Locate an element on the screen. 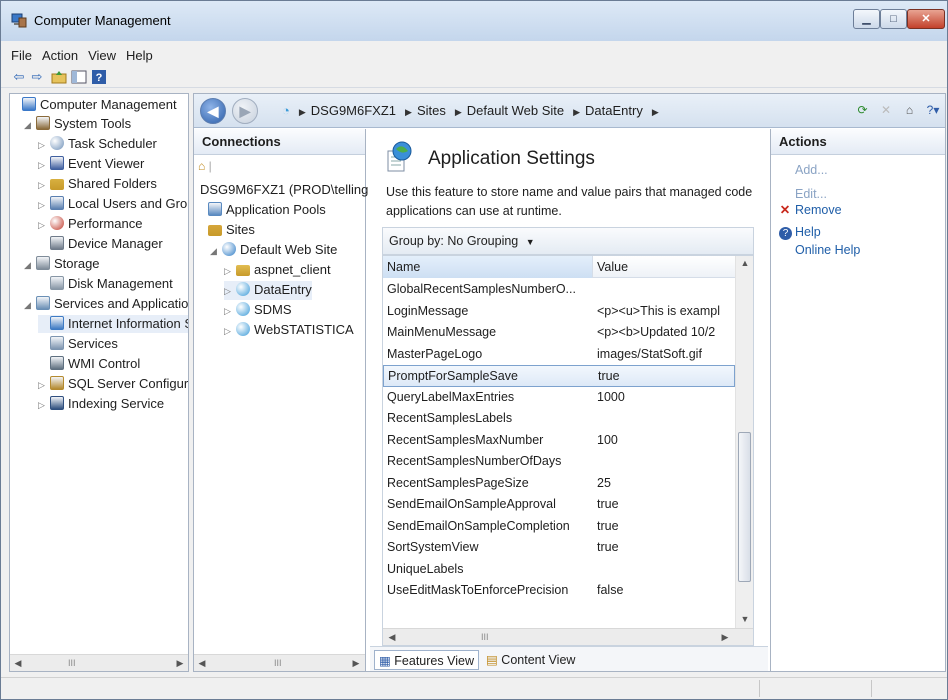 The image size is (948, 700). menu-view: View is located at coordinates (102, 56).